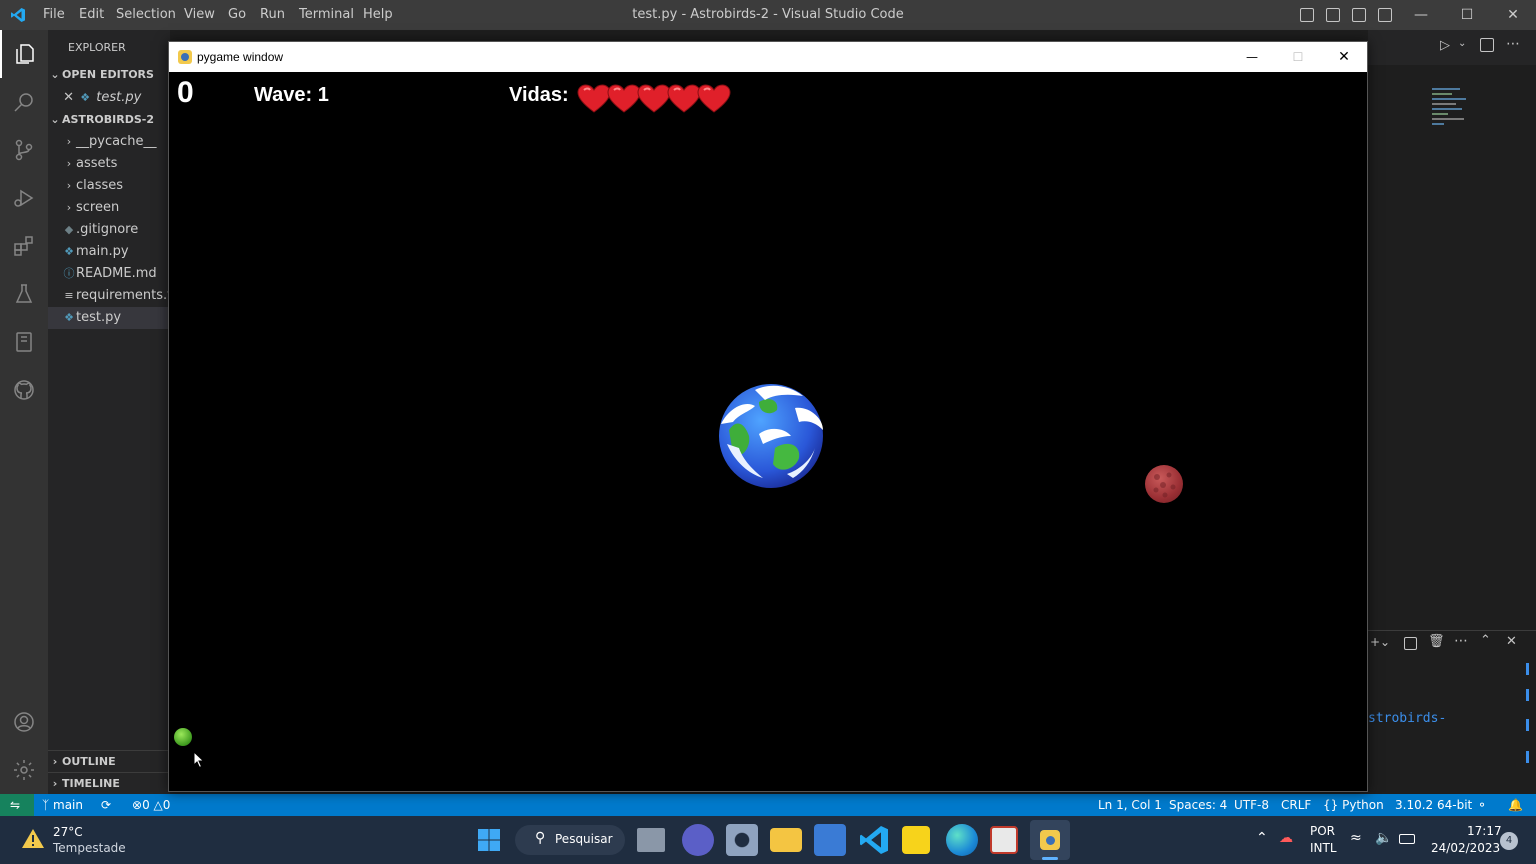 The height and width of the screenshot is (864, 1536). What do you see at coordinates (151, 805) in the screenshot?
I see `problems-status: ⊗0 △0` at bounding box center [151, 805].